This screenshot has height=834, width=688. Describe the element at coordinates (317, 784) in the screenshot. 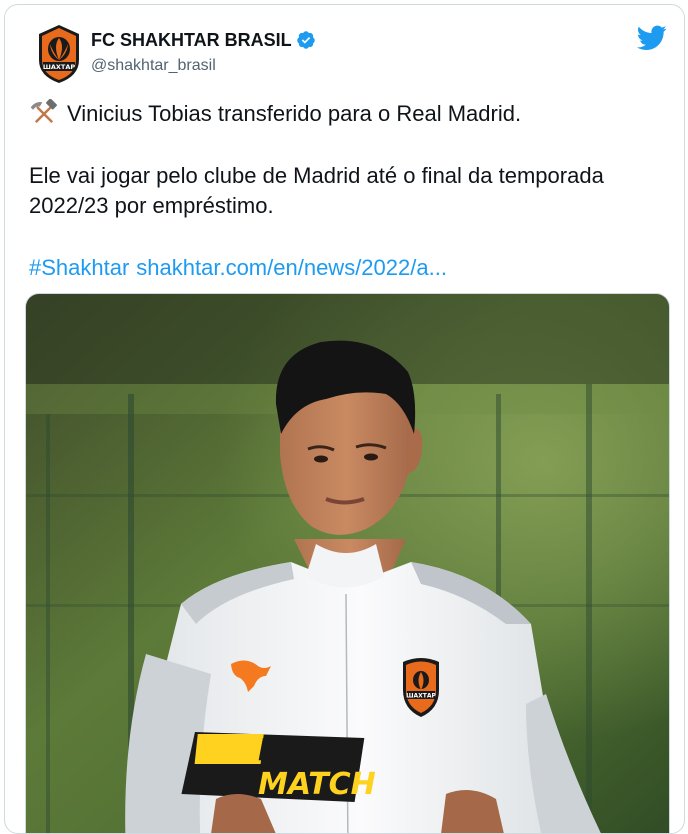

I see `sponsor-text-match: MATCH` at that location.